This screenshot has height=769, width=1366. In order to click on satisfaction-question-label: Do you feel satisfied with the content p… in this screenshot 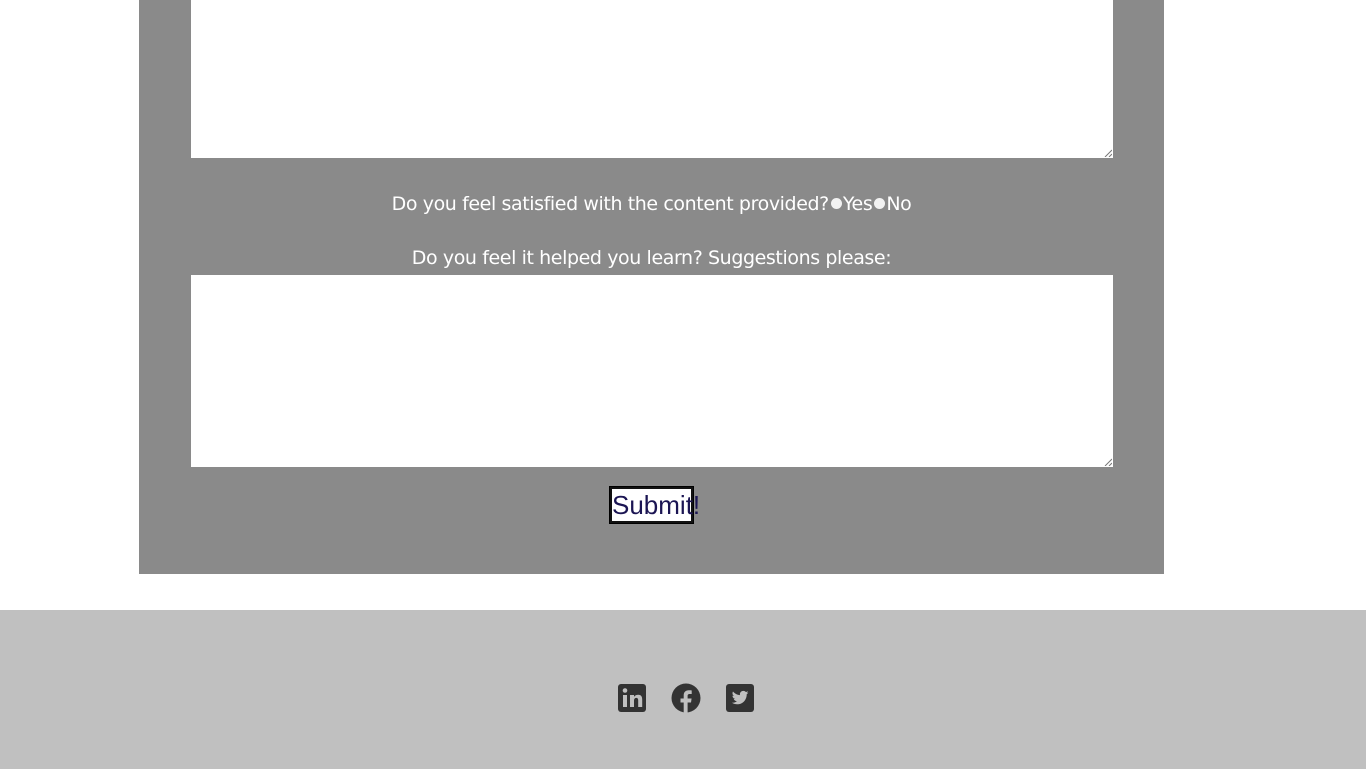, I will do `click(610, 204)`.